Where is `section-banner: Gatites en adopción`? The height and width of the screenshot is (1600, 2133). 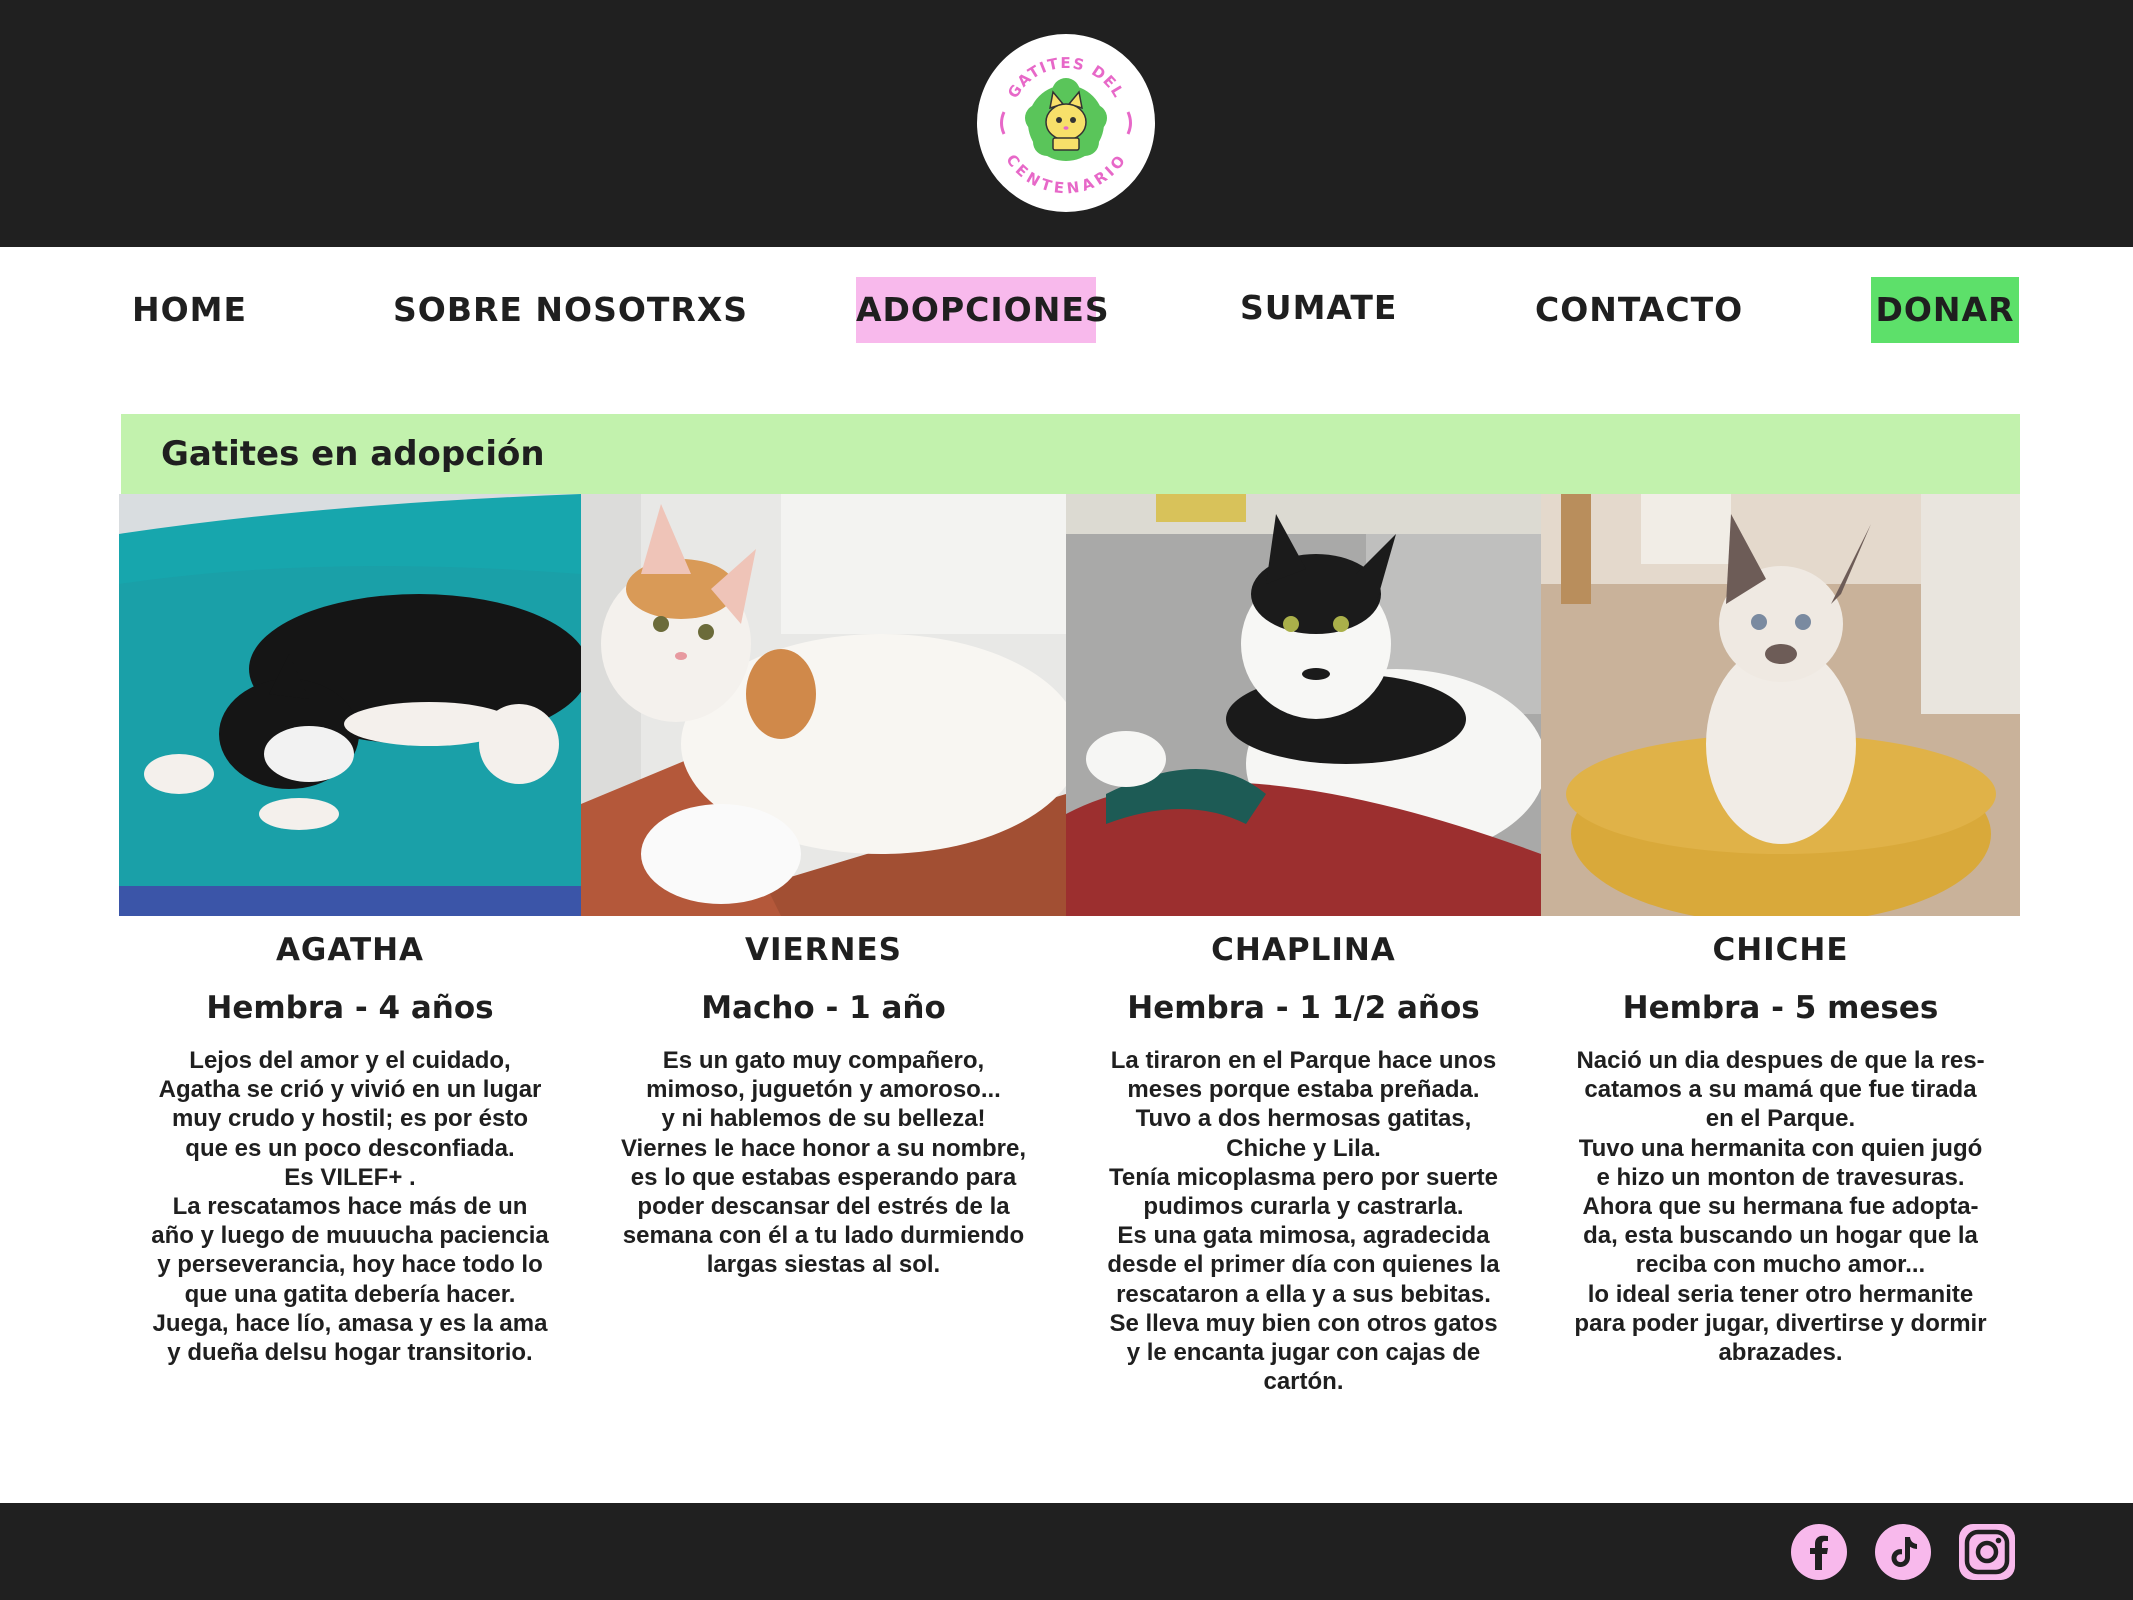 section-banner: Gatites en adopción is located at coordinates (1070, 454).